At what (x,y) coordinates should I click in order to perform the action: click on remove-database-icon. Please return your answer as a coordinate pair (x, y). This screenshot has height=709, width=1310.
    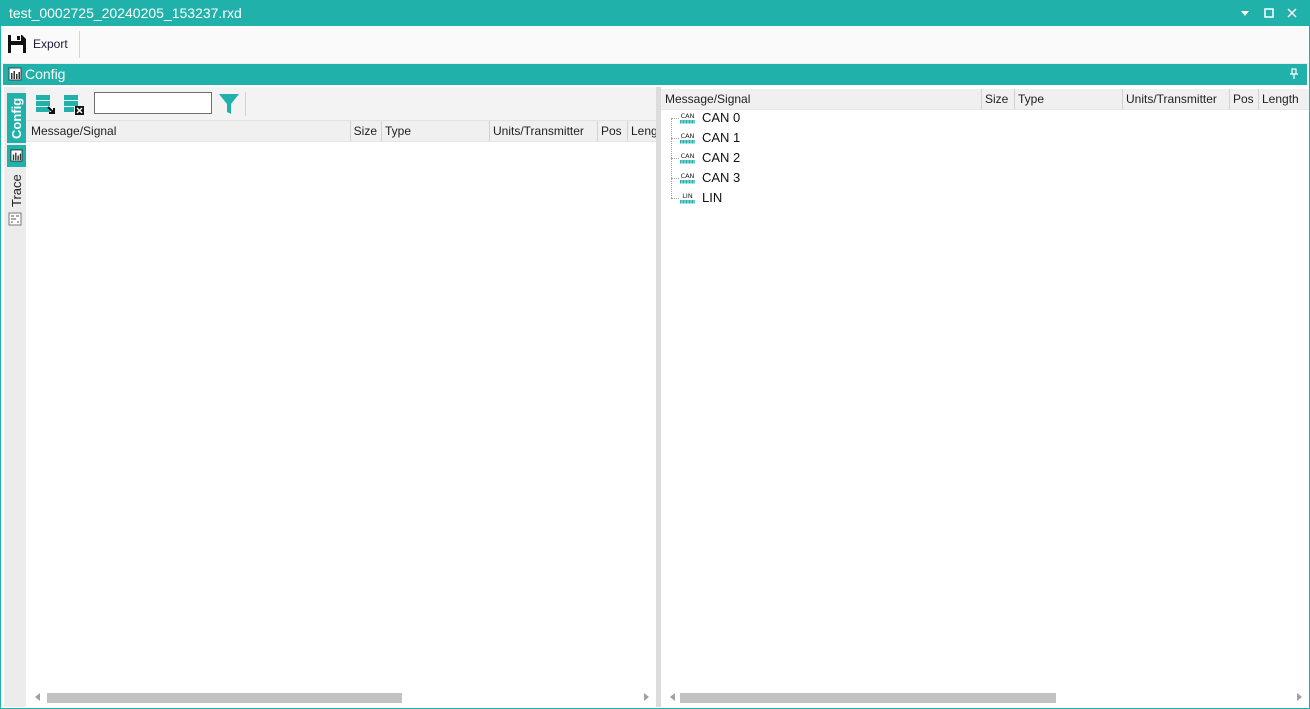
    Looking at the image, I should click on (74, 105).